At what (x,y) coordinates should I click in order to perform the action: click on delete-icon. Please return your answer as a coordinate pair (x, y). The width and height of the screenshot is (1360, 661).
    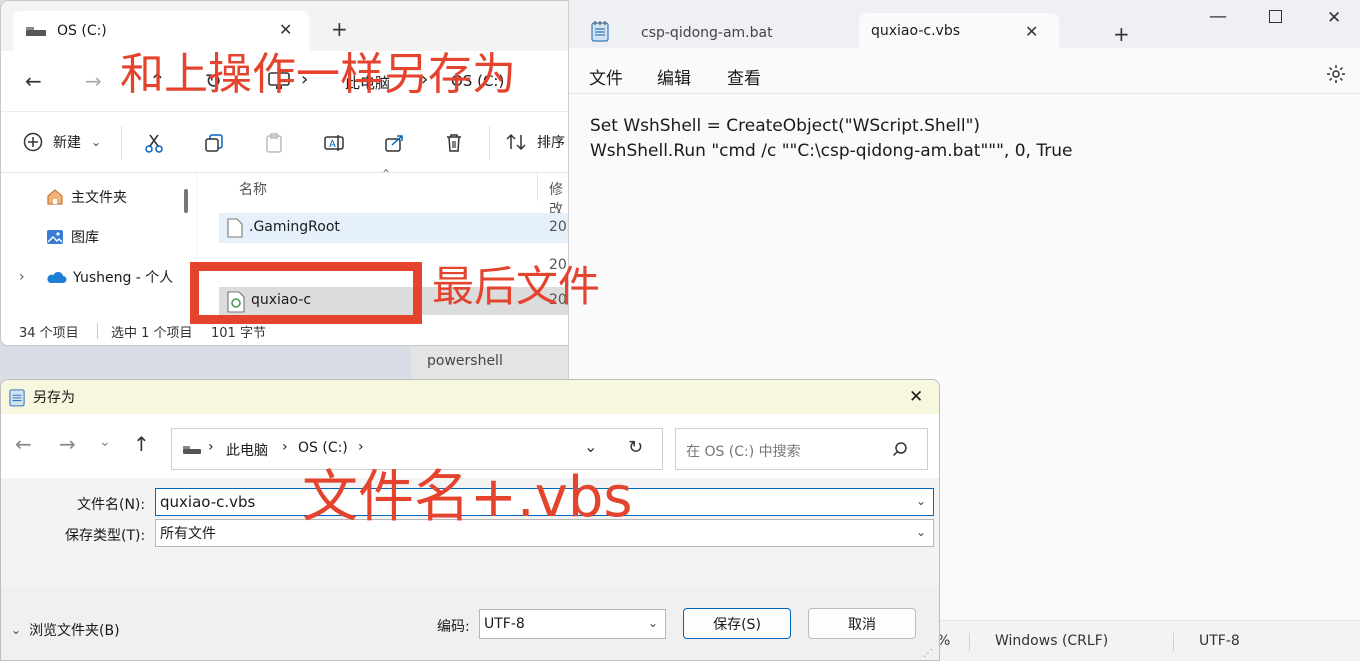
    Looking at the image, I should click on (454, 143).